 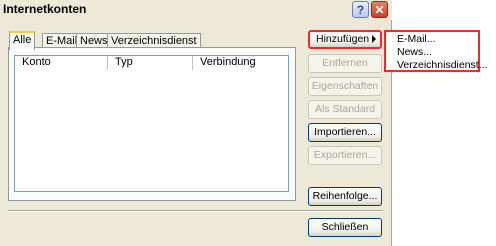 What do you see at coordinates (379, 9) in the screenshot?
I see `close-window-button: ✕` at bounding box center [379, 9].